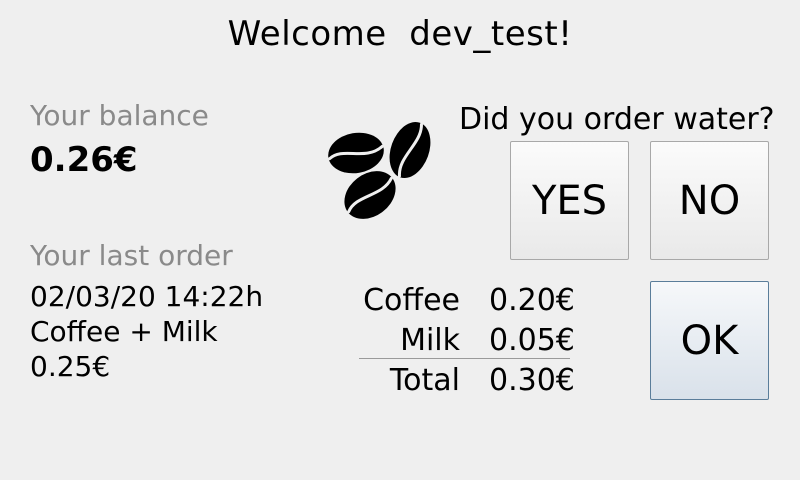 This screenshot has height=480, width=800. I want to click on water-question: Did you order water?, so click(617, 119).